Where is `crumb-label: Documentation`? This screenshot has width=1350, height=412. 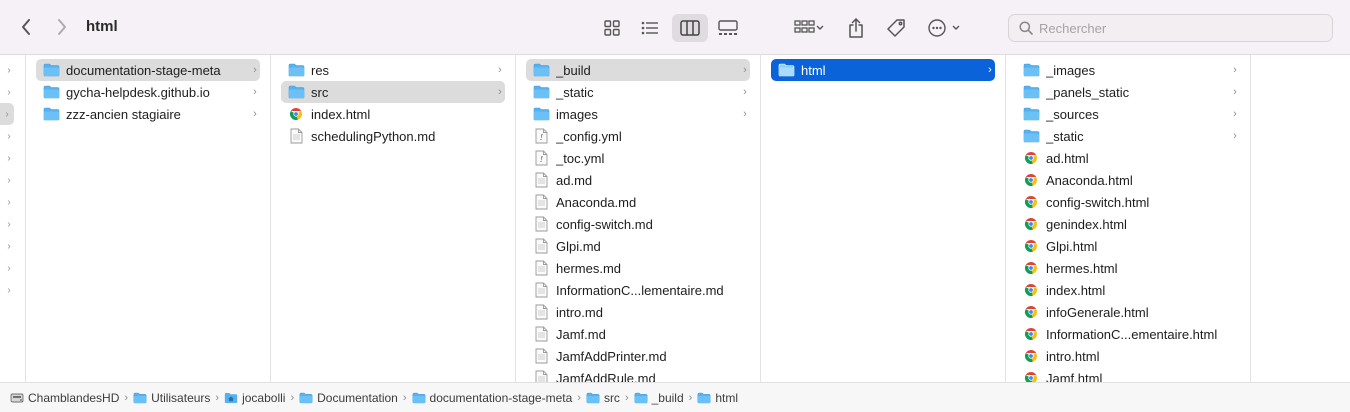
crumb-label: Documentation is located at coordinates (357, 397).